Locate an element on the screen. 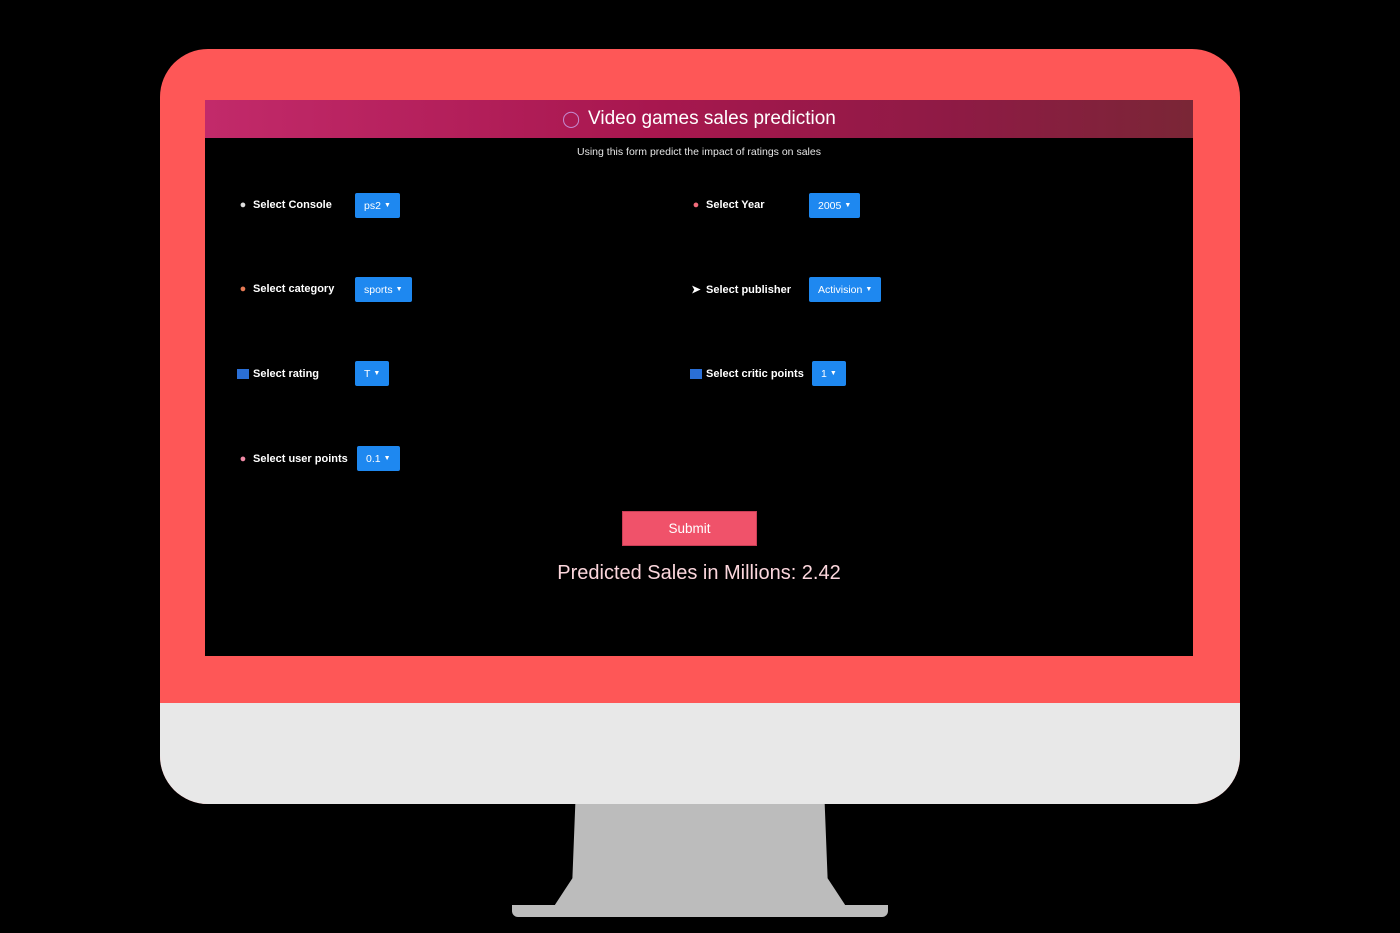 The image size is (1400, 933). page-title: Video games sales prediction is located at coordinates (712, 118).